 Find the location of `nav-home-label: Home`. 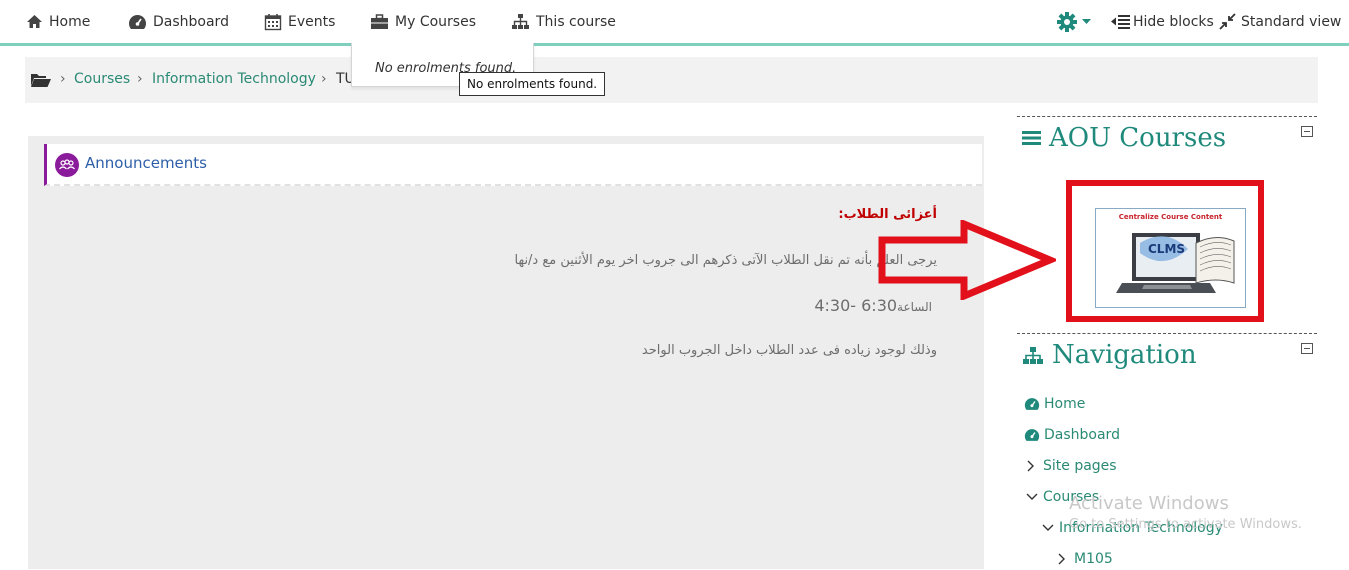

nav-home-label: Home is located at coordinates (70, 21).